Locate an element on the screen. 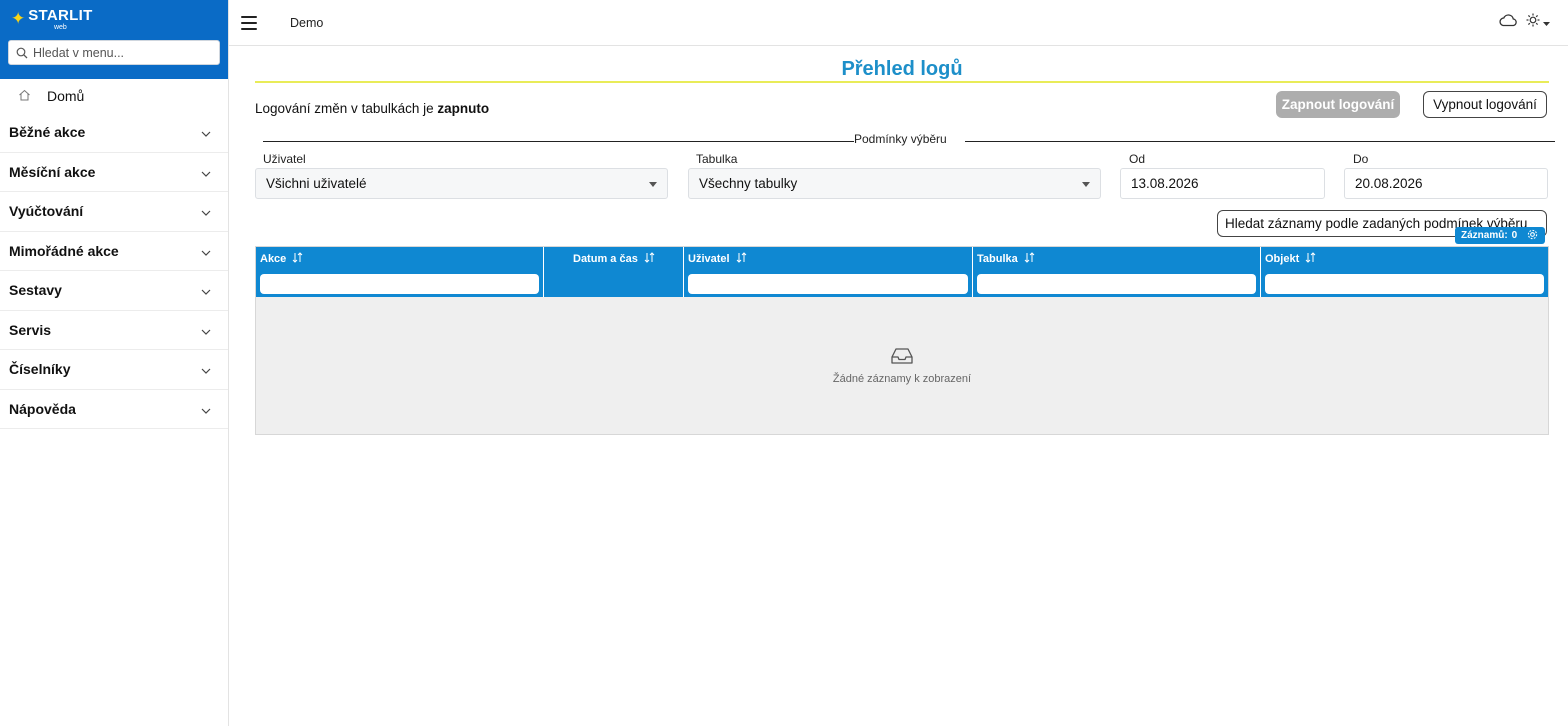  sidebar-item-label: Nápověda is located at coordinates (42, 408).